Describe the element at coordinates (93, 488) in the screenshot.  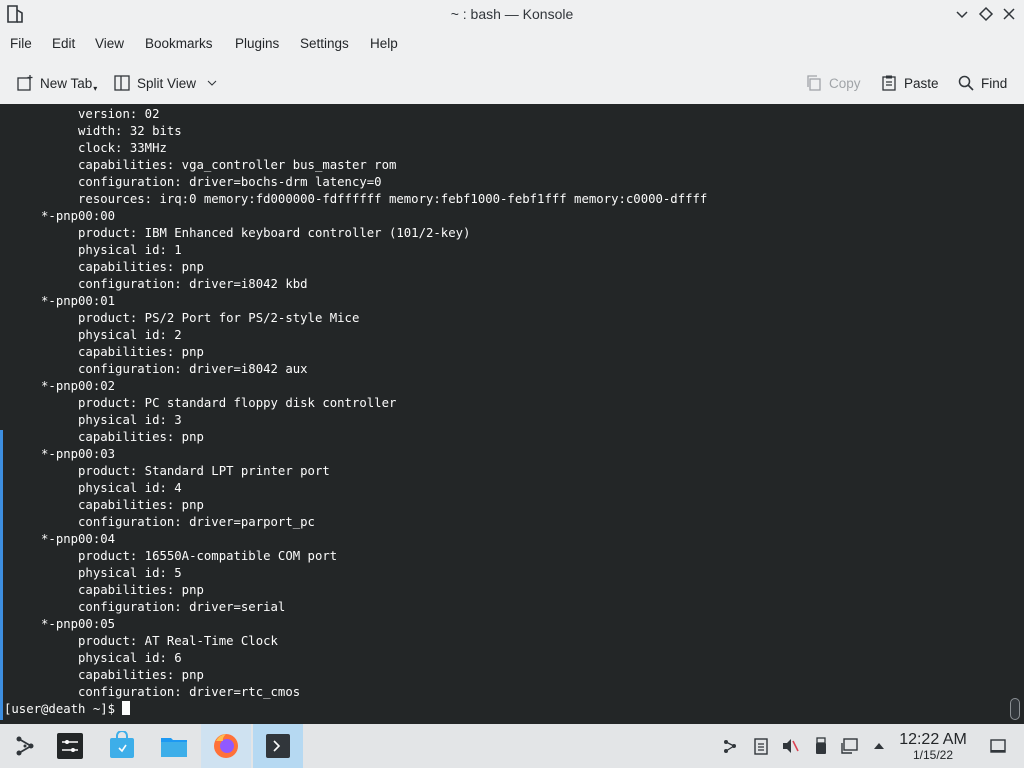
I see `terminal-line: physical id: 4` at that location.